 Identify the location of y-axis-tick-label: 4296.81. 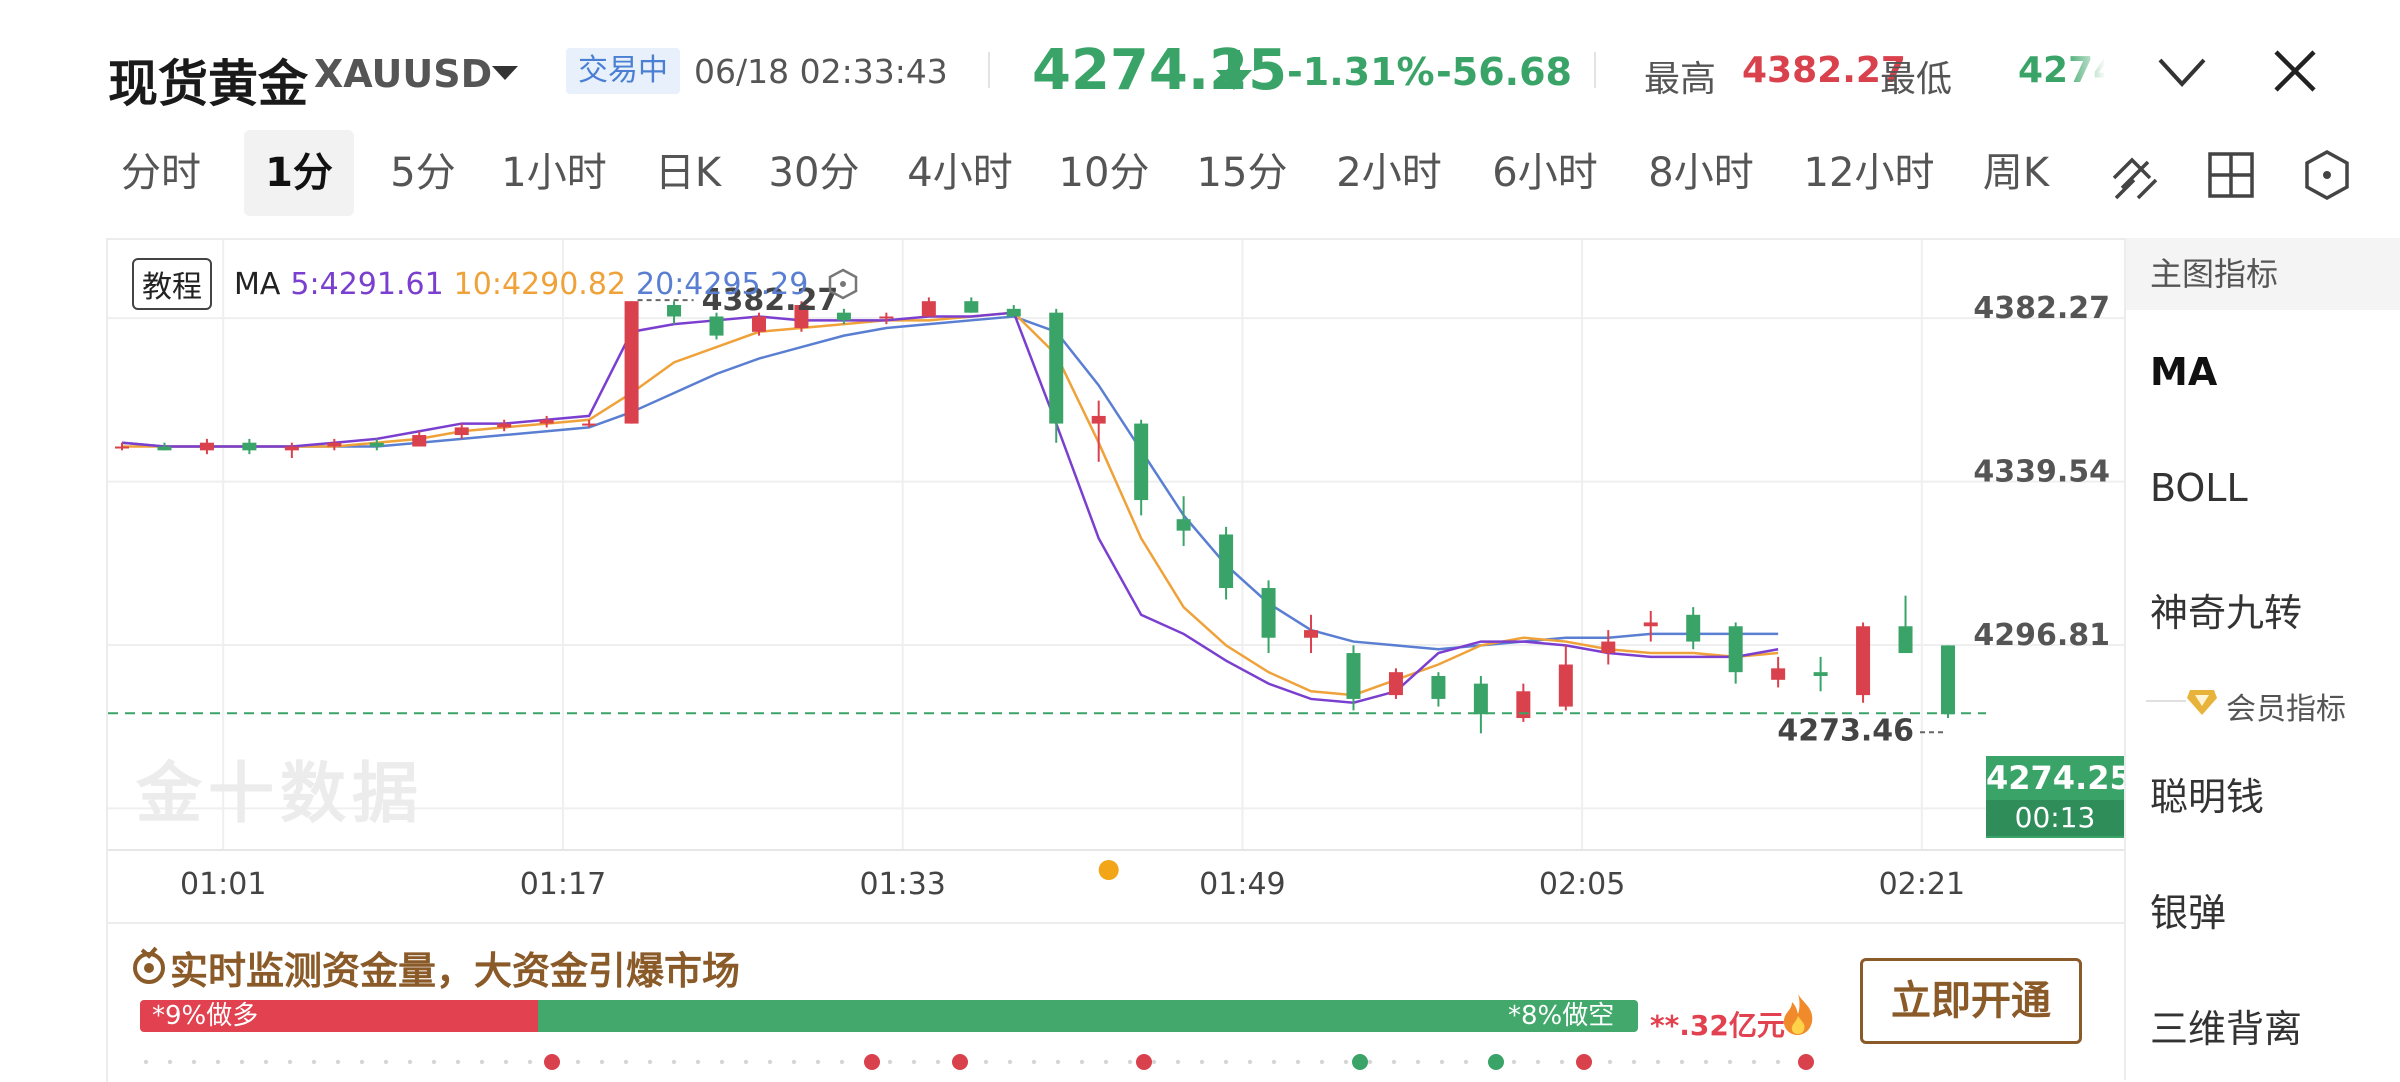
(2041, 635).